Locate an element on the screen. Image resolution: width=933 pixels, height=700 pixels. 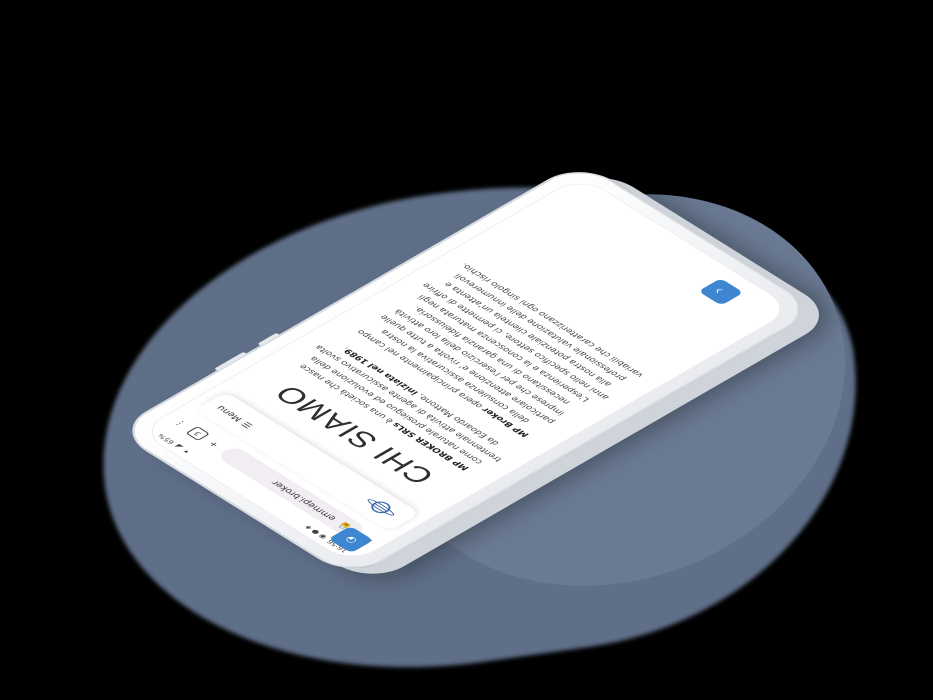
site-logo is located at coordinates (380, 507).